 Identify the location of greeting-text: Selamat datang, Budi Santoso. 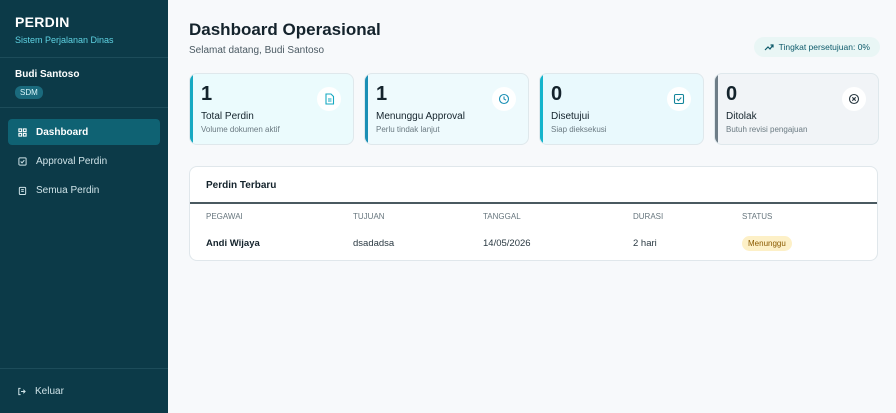
(257, 50).